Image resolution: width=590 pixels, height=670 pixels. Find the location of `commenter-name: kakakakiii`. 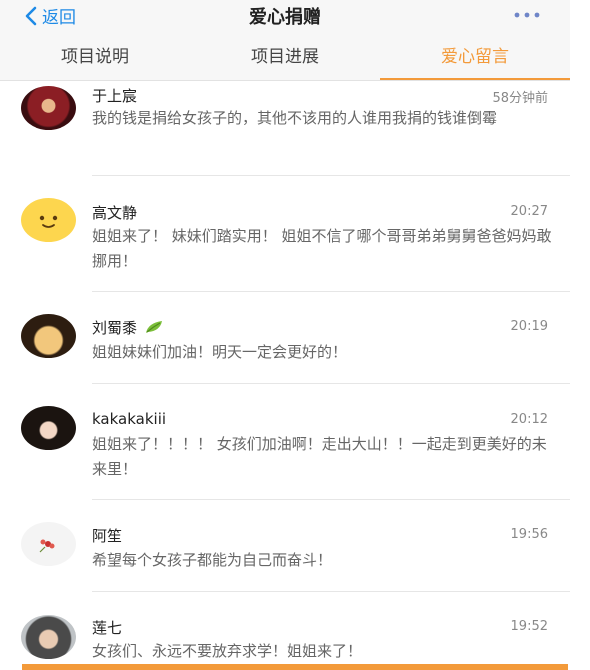

commenter-name: kakakakiii is located at coordinates (129, 419).